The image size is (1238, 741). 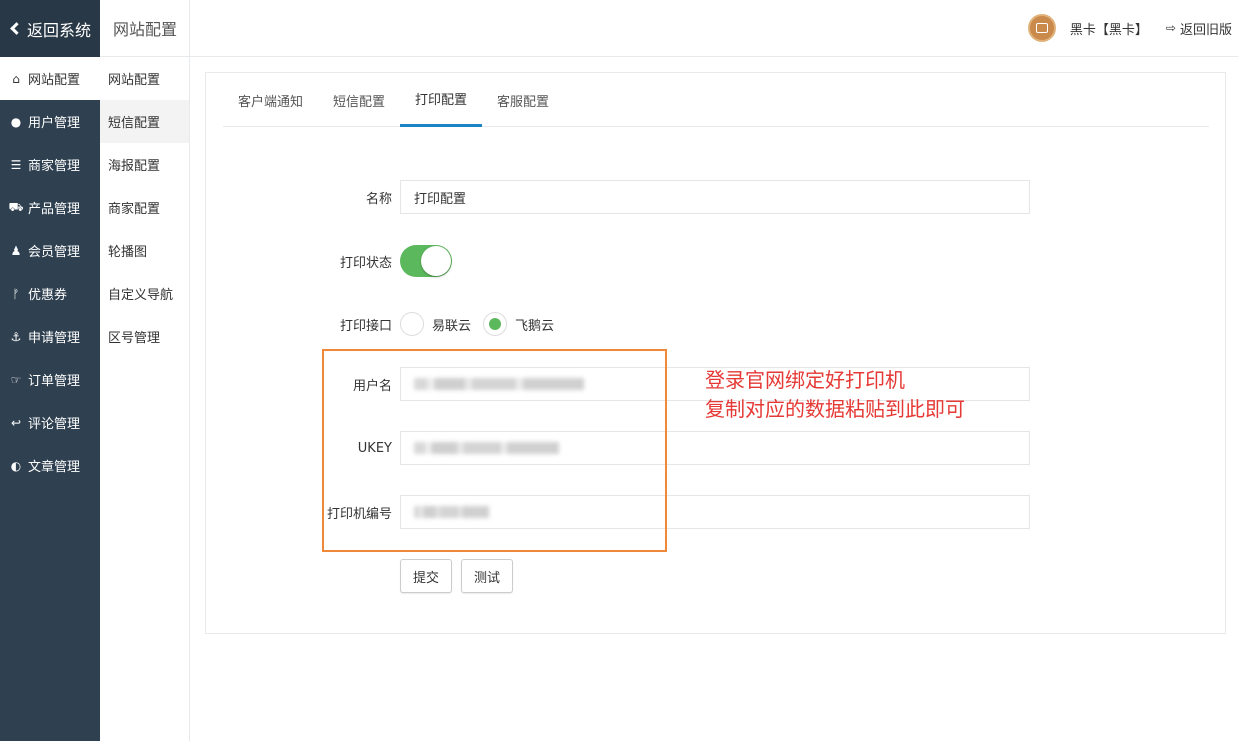 I want to click on old-version-link: ⇨ 返回旧版, so click(x=1199, y=28).